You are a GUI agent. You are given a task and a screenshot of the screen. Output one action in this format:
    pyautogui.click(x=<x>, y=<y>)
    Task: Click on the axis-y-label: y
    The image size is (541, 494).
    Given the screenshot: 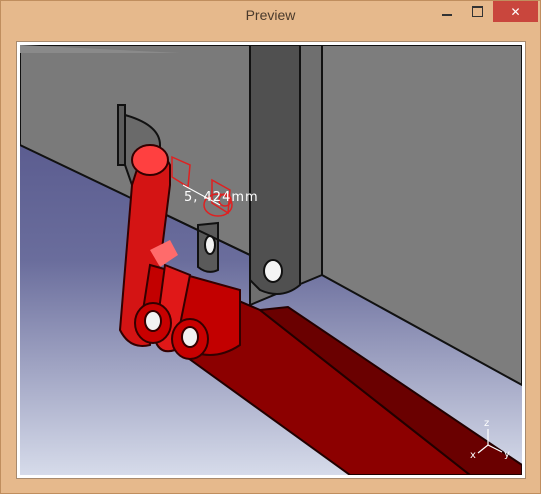 What is the action you would take?
    pyautogui.click(x=507, y=454)
    